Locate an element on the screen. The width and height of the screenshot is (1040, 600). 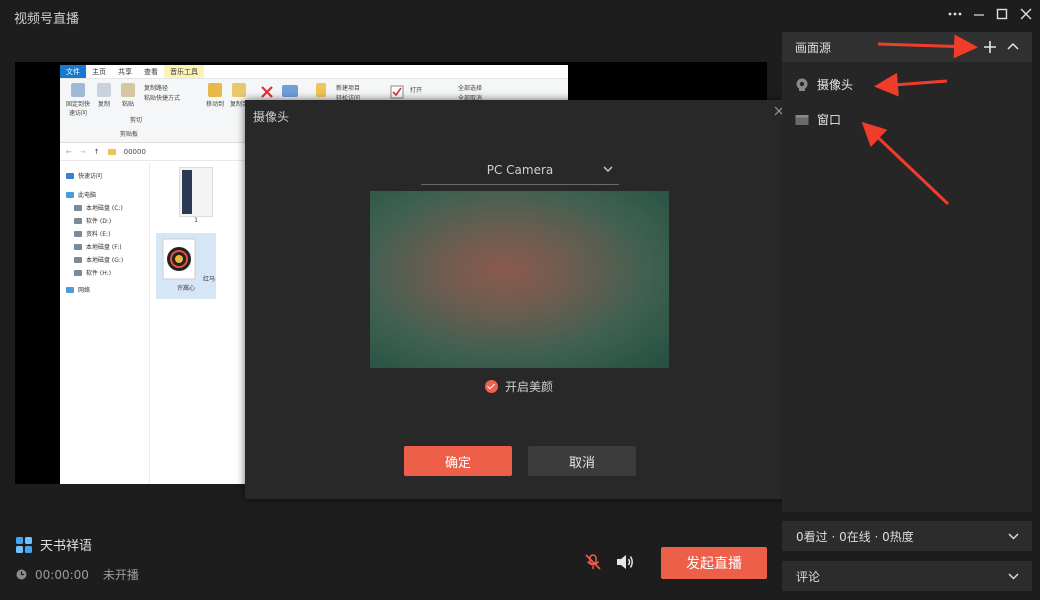
minimize-icon is located at coordinates (979, 15).